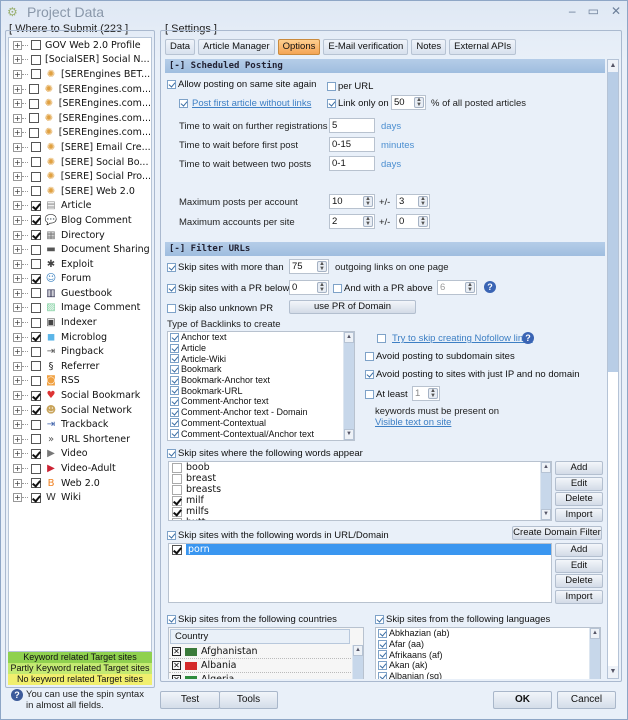 The height and width of the screenshot is (720, 628). What do you see at coordinates (252, 619) in the screenshot?
I see `skip-countries-checkbox: Skip sites from the following countries` at bounding box center [252, 619].